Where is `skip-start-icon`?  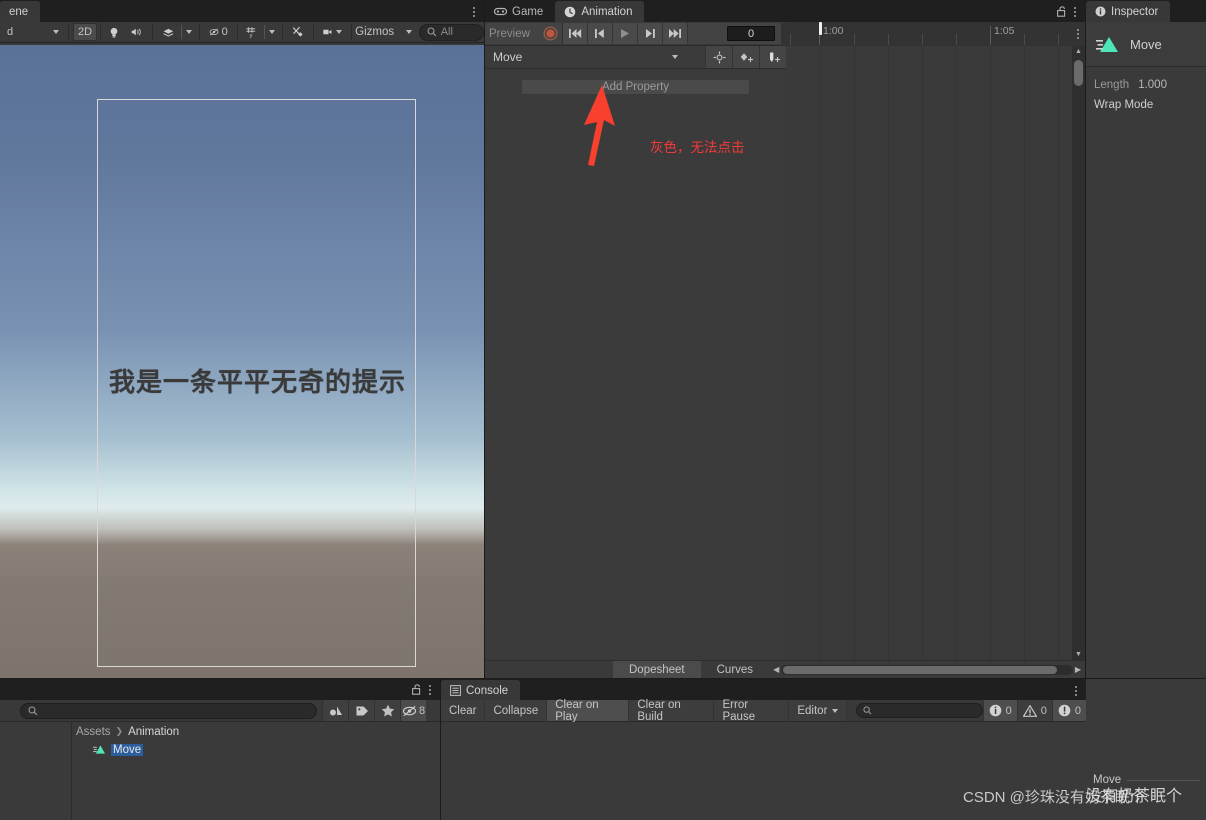
skip-start-icon is located at coordinates (575, 33).